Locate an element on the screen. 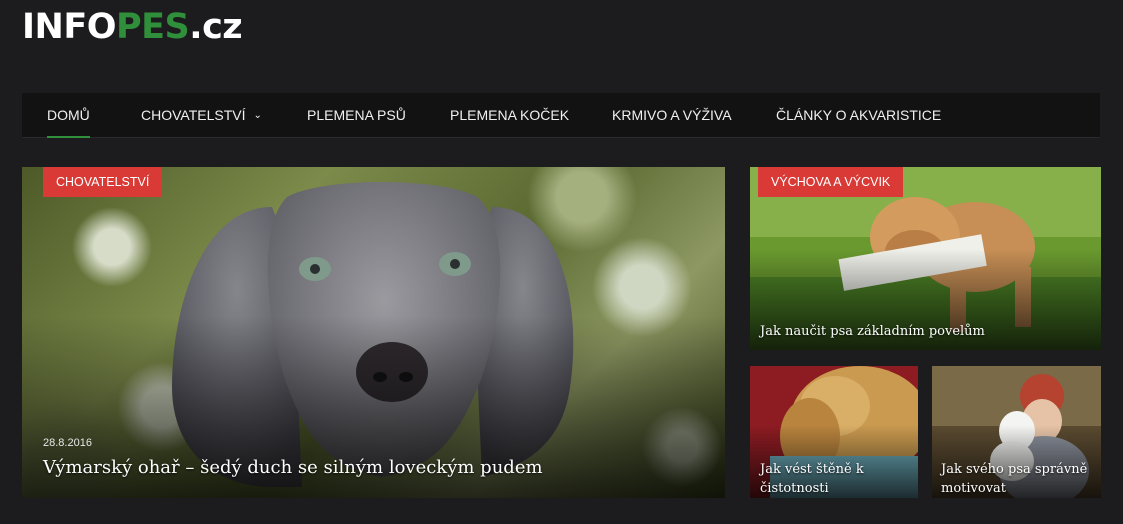  nav-item-plemena-kocek: PLEMENA KOČEK is located at coordinates (509, 115).